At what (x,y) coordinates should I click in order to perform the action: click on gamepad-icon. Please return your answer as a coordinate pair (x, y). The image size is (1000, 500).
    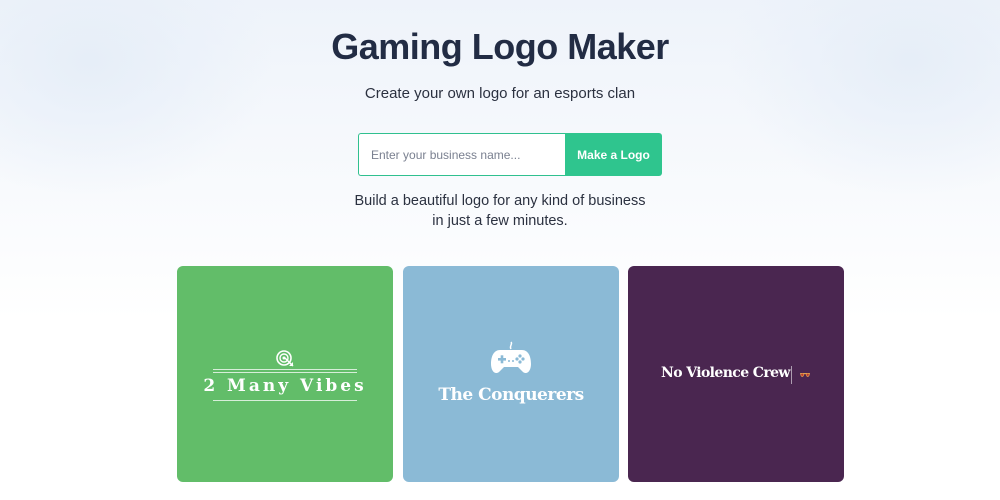
    Looking at the image, I should click on (511, 357).